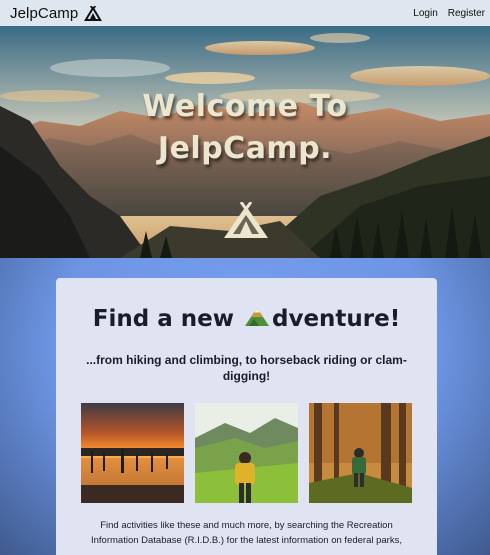 Image resolution: width=490 pixels, height=555 pixels. I want to click on navbar: JelpCamp Login Register, so click(245, 13).